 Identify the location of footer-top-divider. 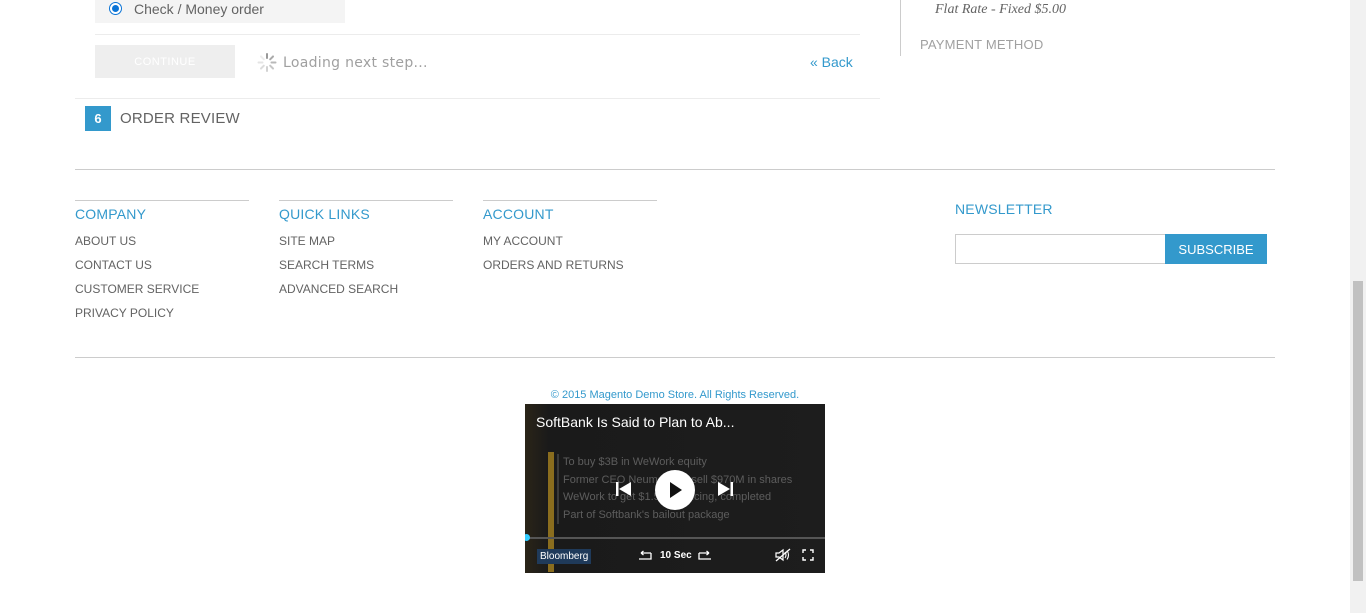
(675, 169).